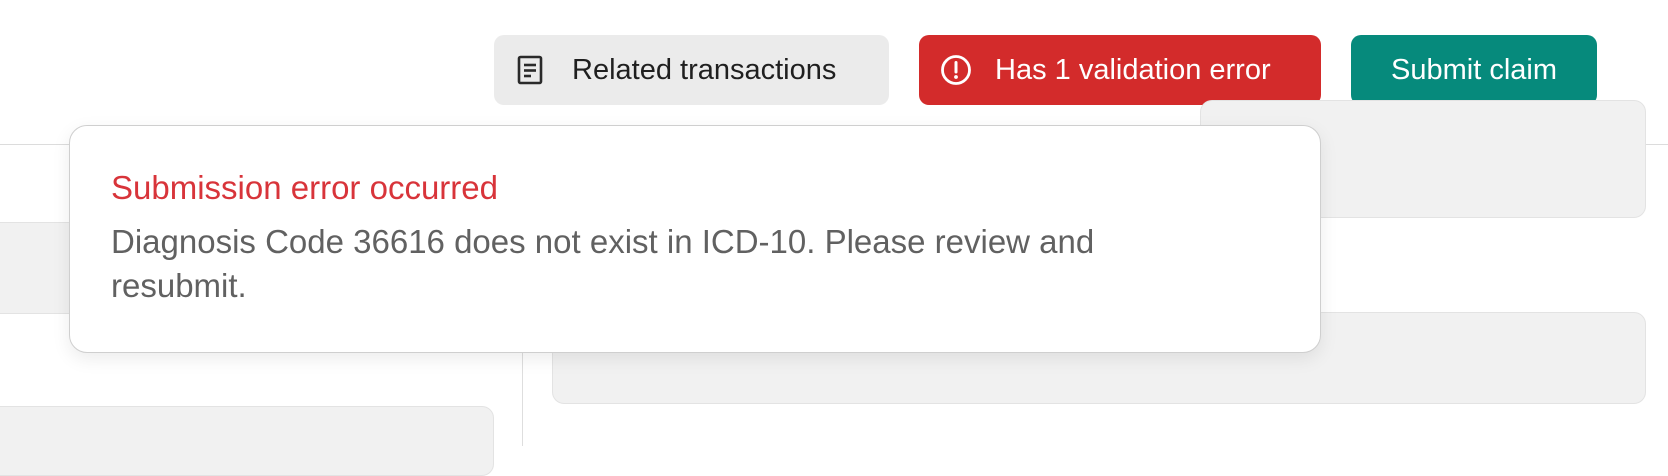 The image size is (1668, 476). I want to click on document-list-icon, so click(530, 70).